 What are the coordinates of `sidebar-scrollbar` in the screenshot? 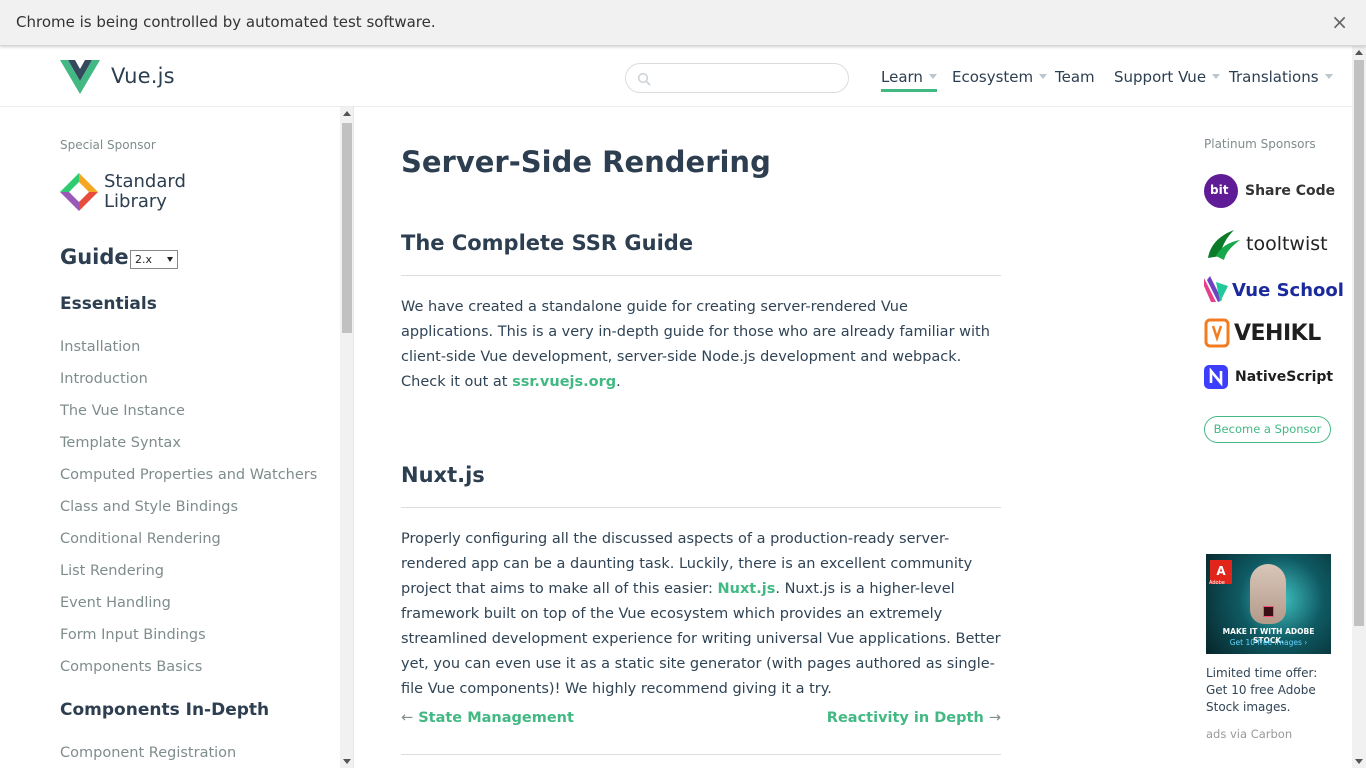 It's located at (346, 437).